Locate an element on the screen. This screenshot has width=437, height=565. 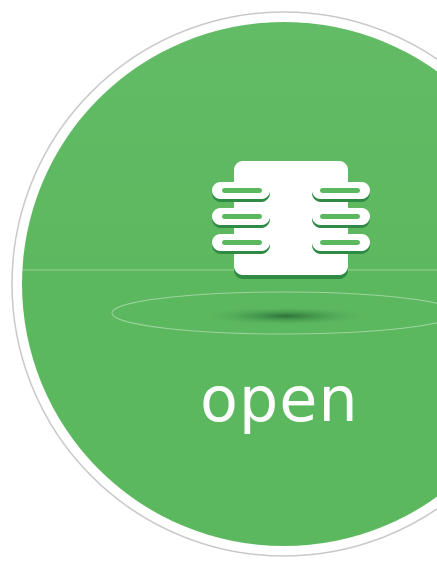
open-label: open is located at coordinates (279, 399).